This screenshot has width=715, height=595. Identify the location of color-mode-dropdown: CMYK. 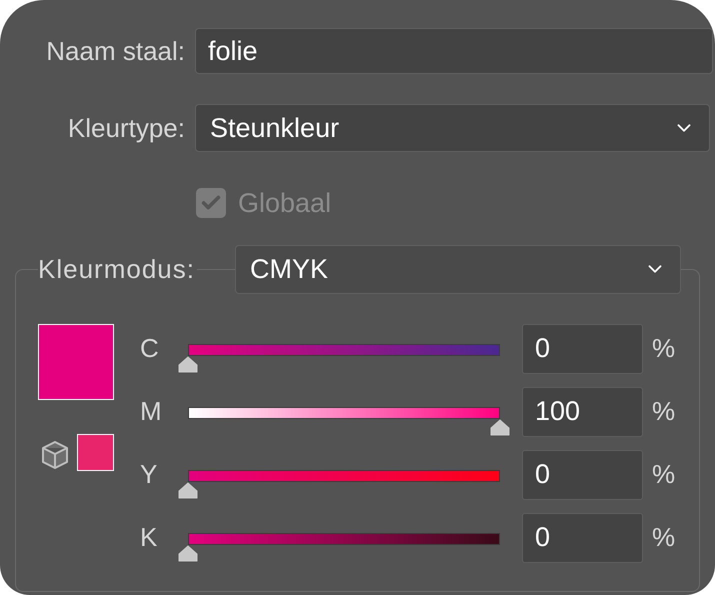
(457, 269).